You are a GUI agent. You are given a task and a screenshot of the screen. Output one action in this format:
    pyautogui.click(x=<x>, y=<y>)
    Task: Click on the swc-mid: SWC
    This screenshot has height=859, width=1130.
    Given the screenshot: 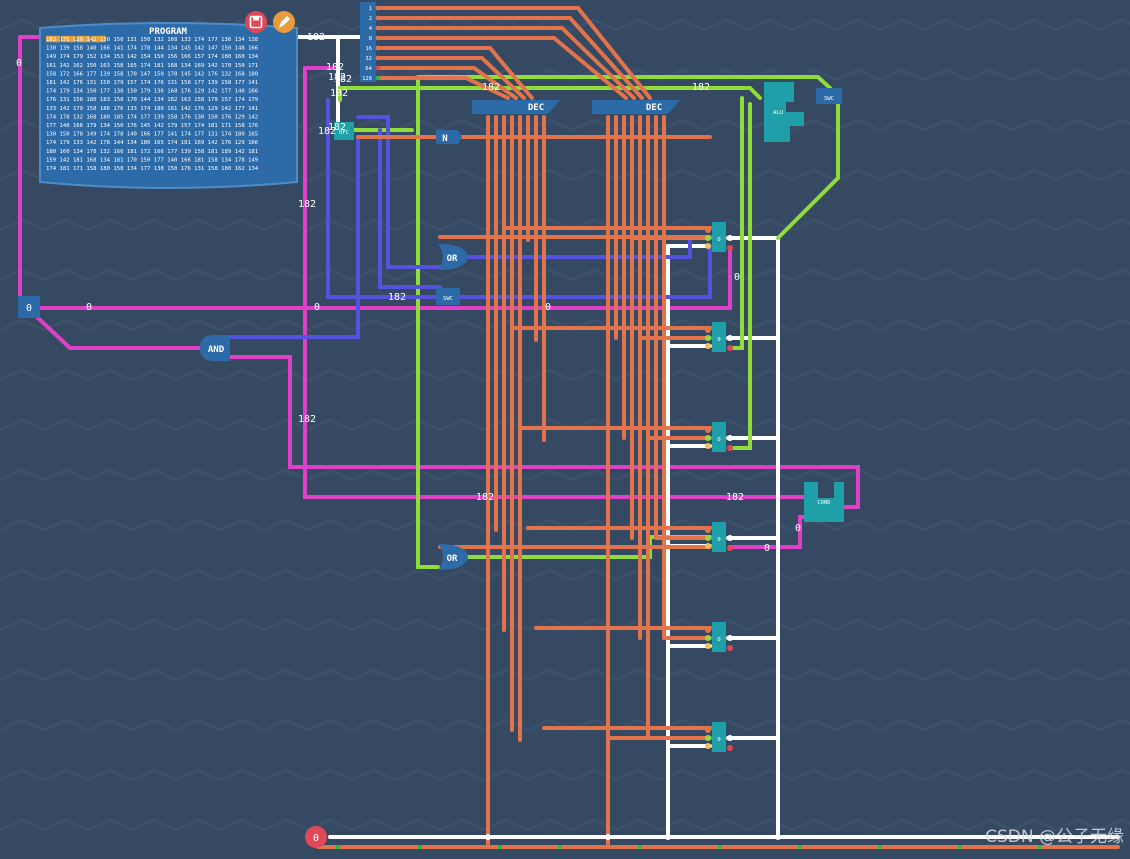 What is the action you would take?
    pyautogui.click(x=448, y=296)
    